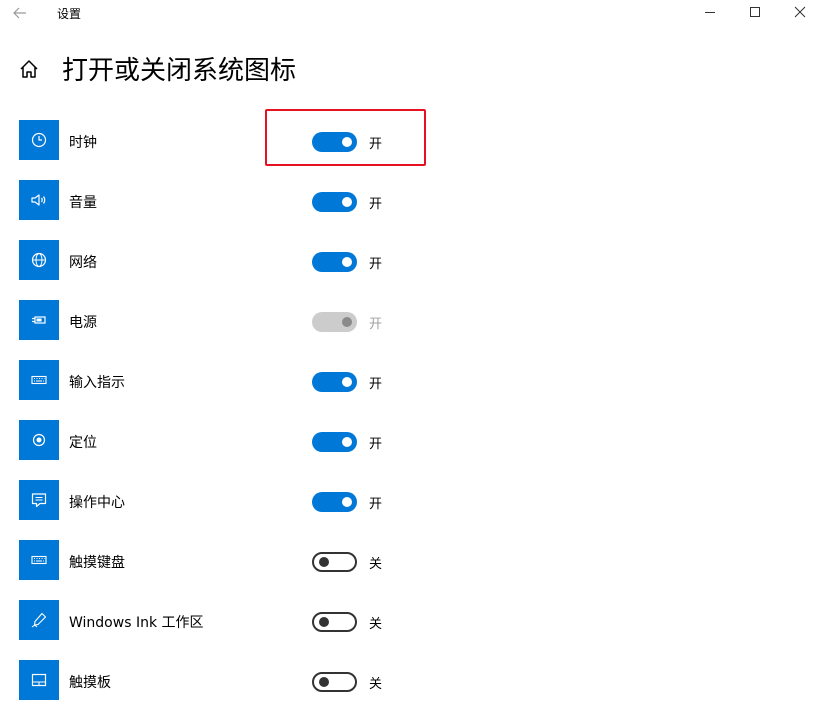  Describe the element at coordinates (90, 683) in the screenshot. I see `setting-label: 触摸板` at that location.